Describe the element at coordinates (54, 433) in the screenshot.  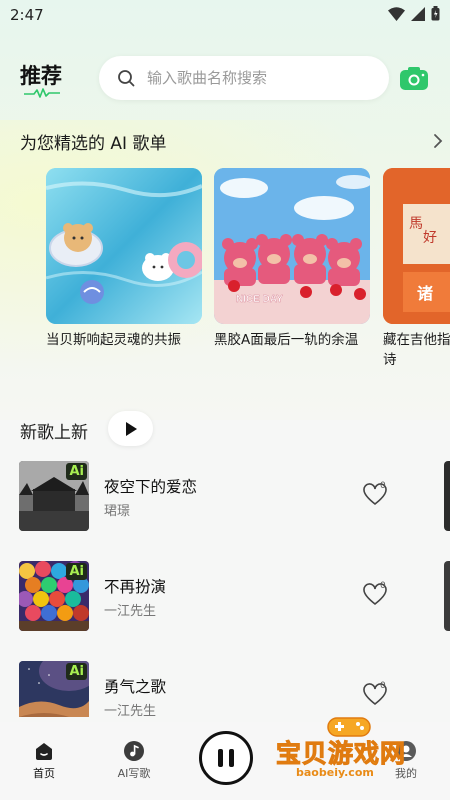
I see `new-songs-title: 新歌上新` at that location.